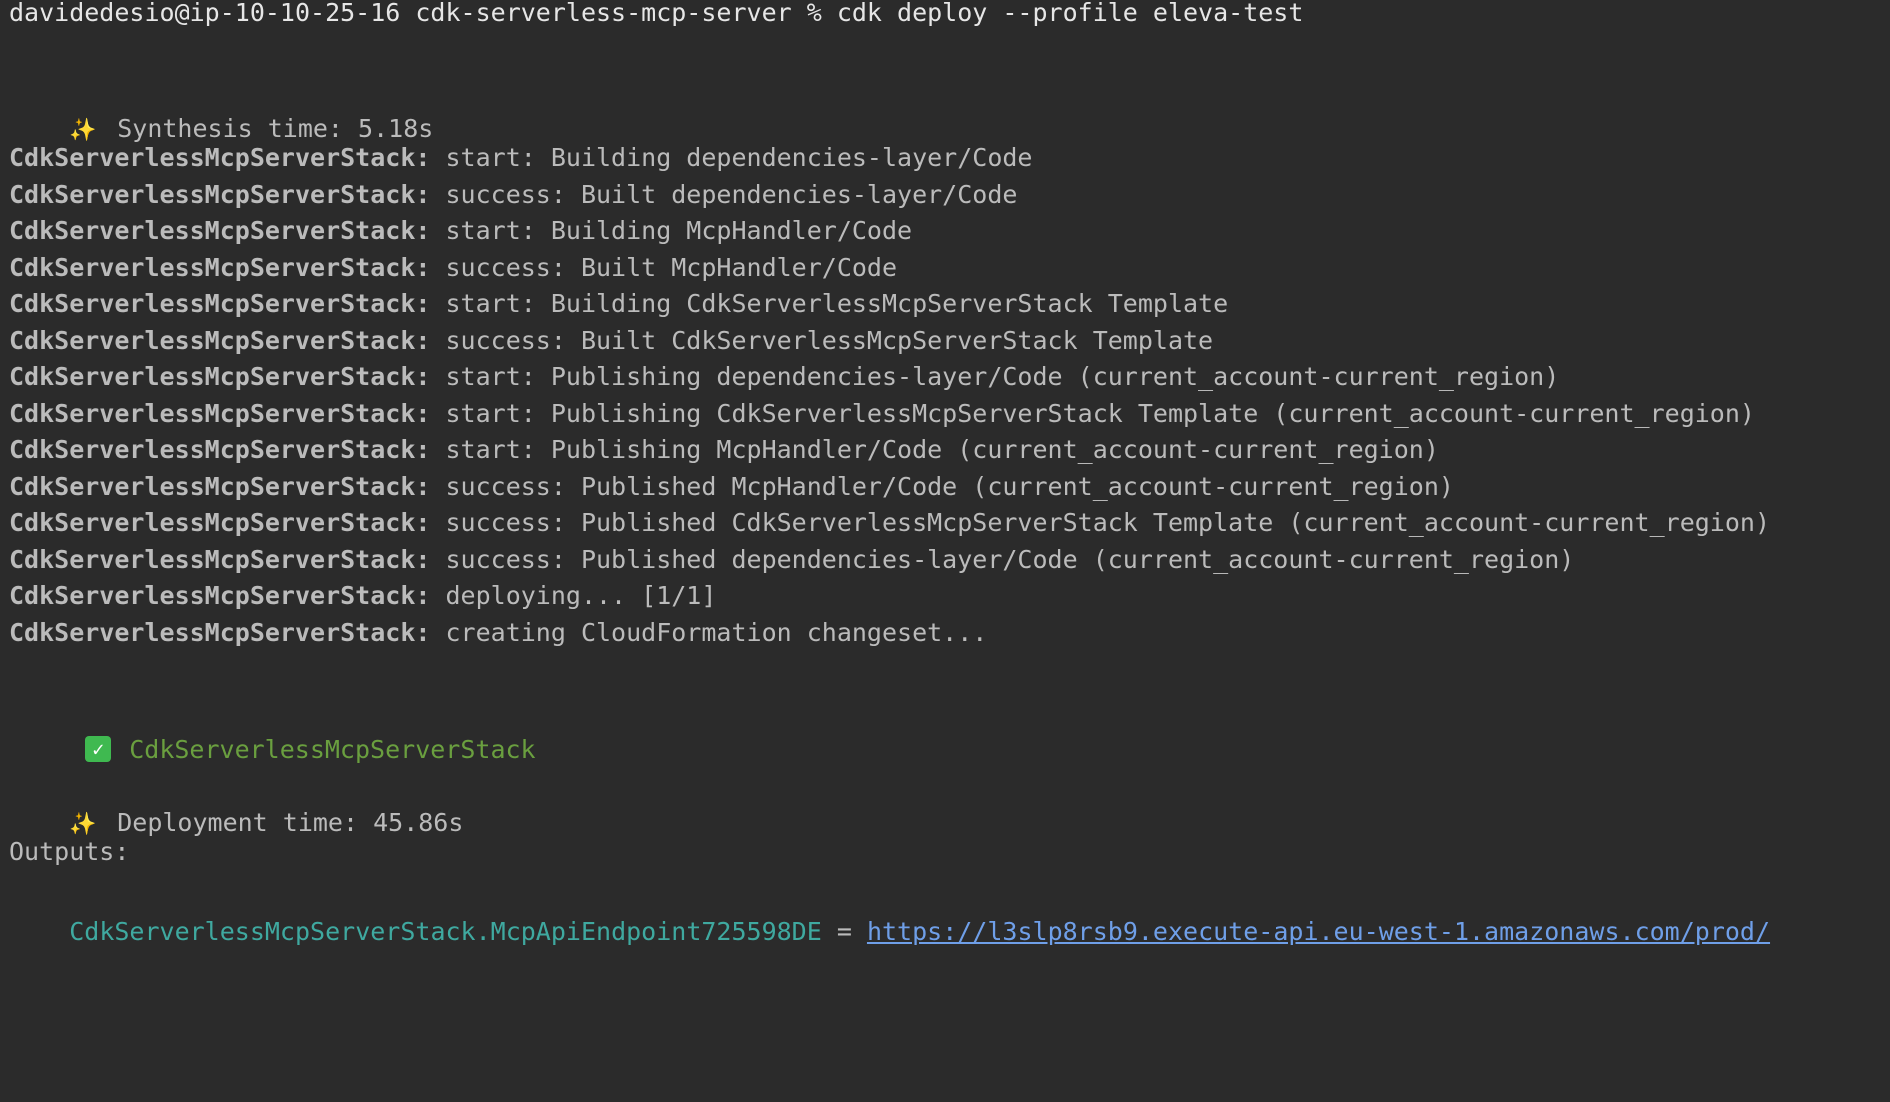 The height and width of the screenshot is (1102, 1890). I want to click on deployment-time-line: ✨ Deployment time: 45.86s, so click(236, 797).